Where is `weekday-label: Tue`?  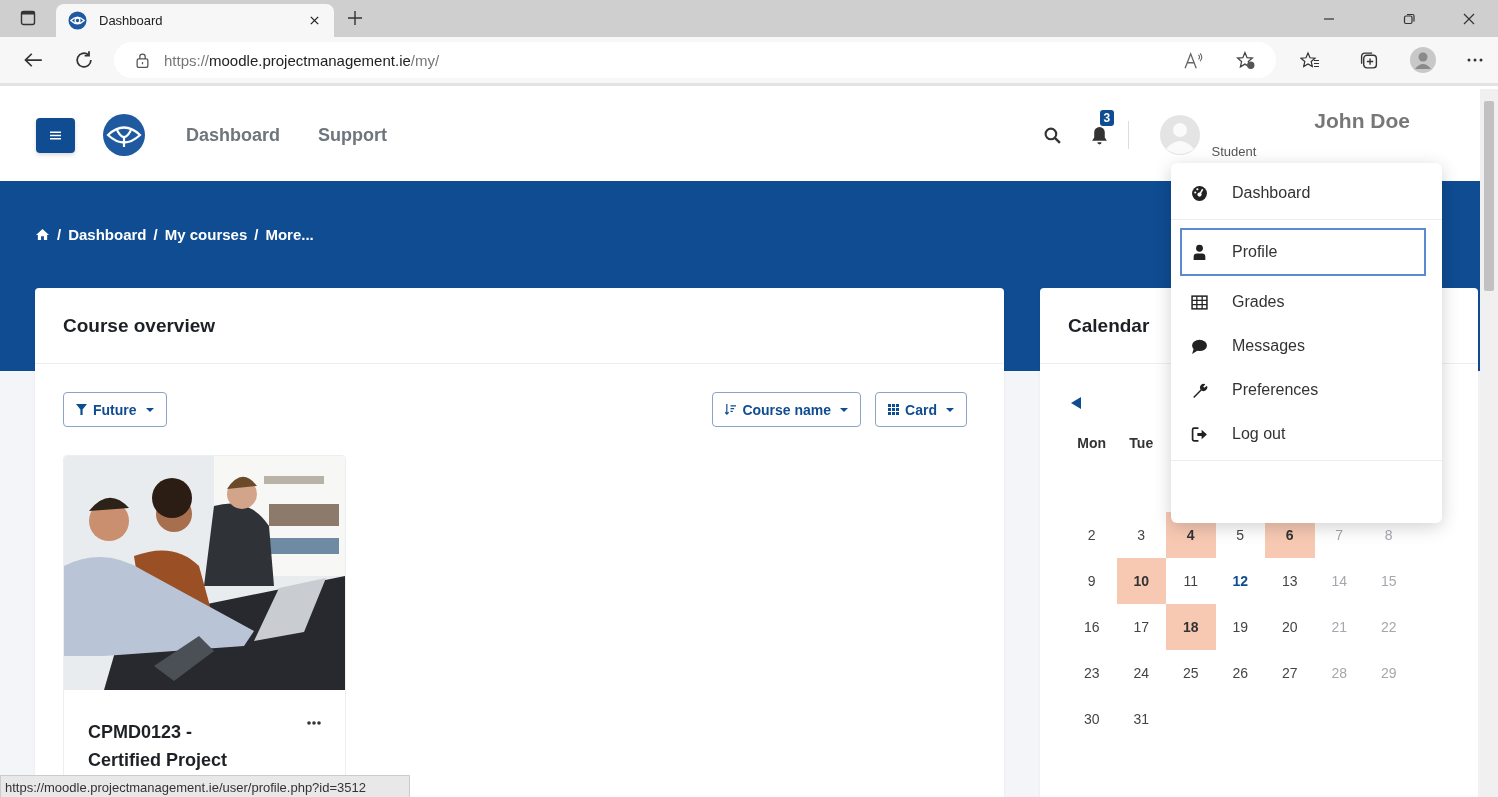 weekday-label: Tue is located at coordinates (1141, 443).